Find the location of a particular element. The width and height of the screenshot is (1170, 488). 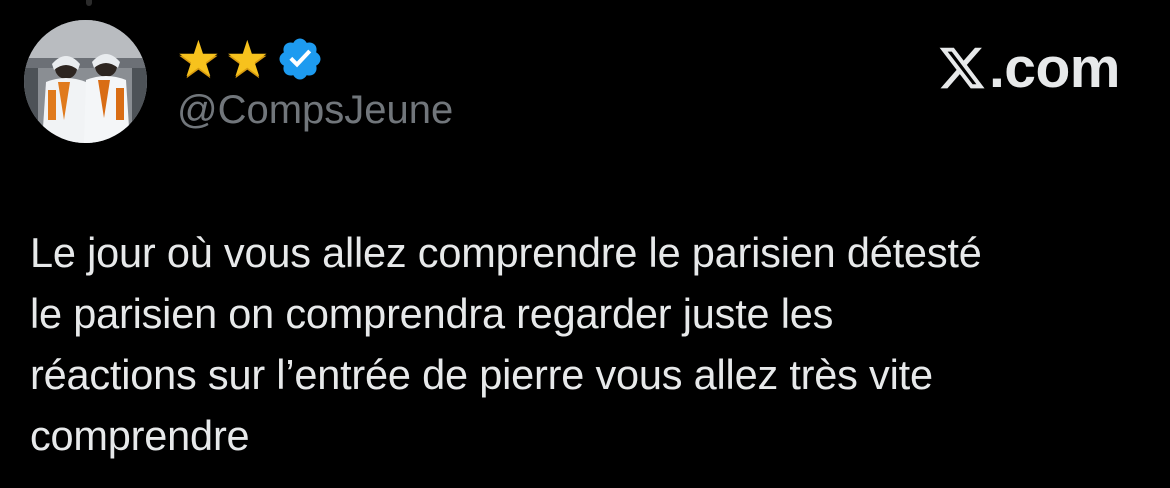

x-com-brand: .com is located at coordinates (1028, 68).